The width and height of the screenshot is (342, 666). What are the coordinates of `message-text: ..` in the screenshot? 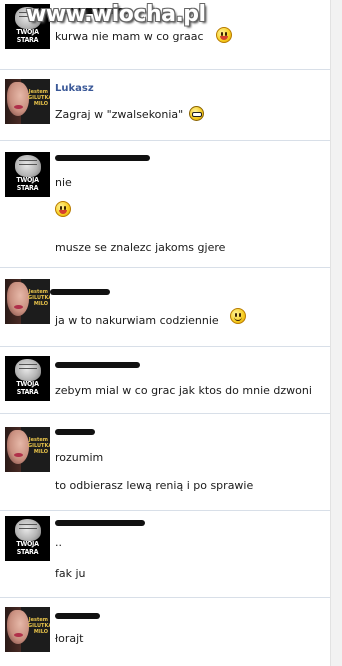 It's located at (58, 542).